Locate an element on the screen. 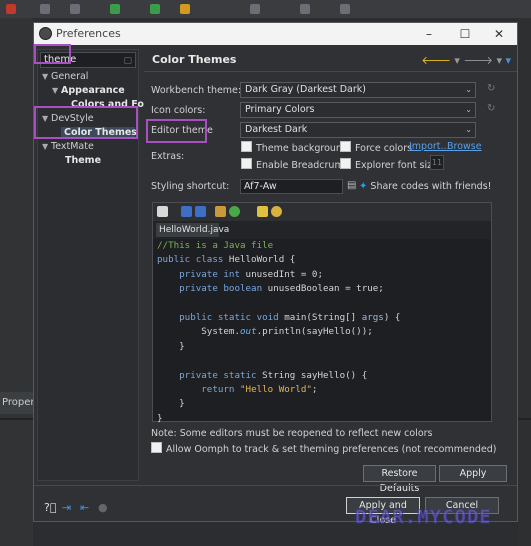 The height and width of the screenshot is (546, 531). oomph-icon: ● is located at coordinates (103, 507).